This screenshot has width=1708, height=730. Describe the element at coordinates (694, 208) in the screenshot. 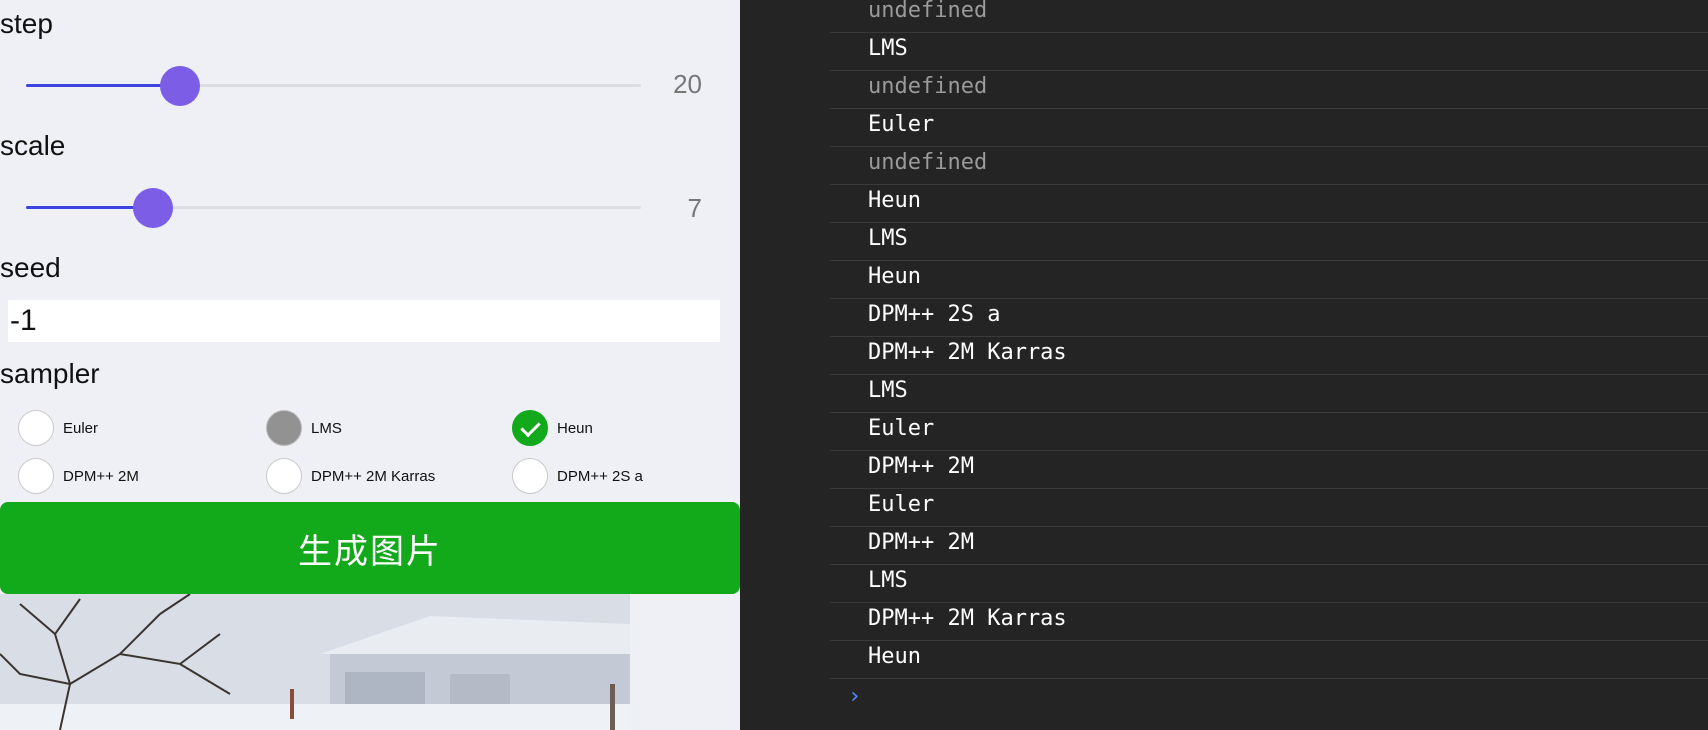

I see `scale-value: 7` at that location.